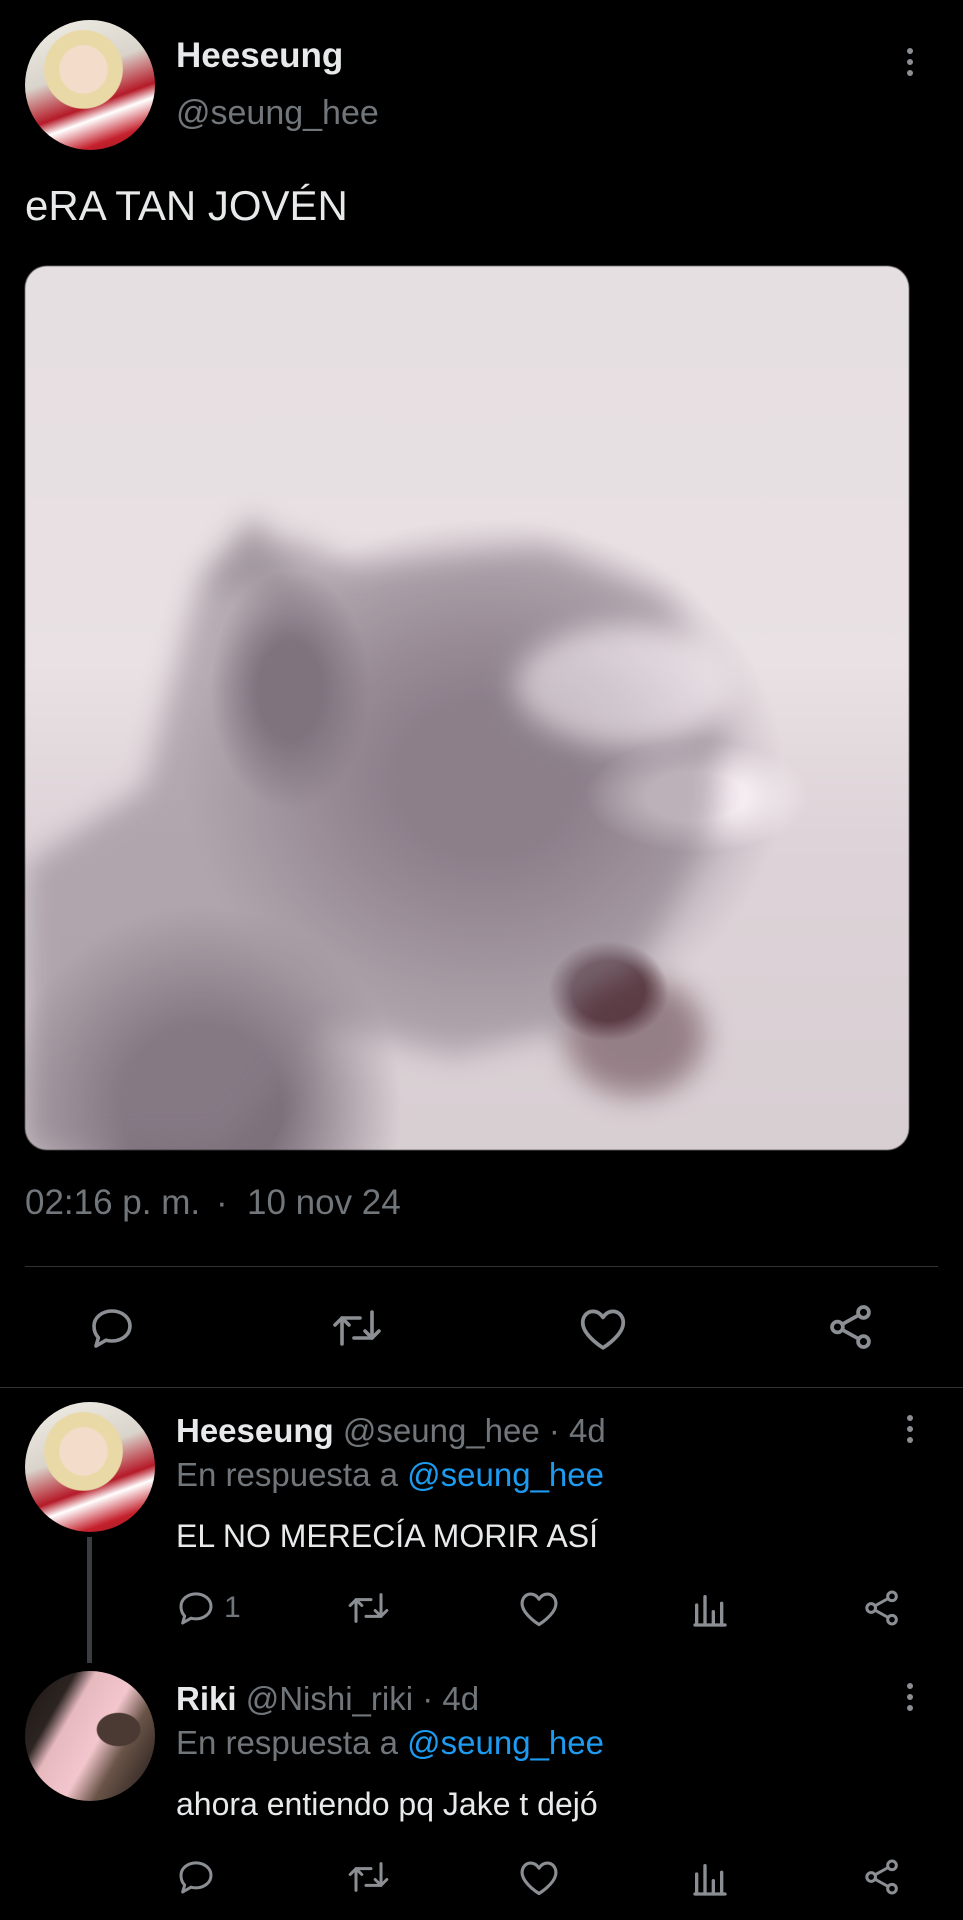 The height and width of the screenshot is (1920, 963). What do you see at coordinates (206, 1698) in the screenshot?
I see `display-name: Riki` at bounding box center [206, 1698].